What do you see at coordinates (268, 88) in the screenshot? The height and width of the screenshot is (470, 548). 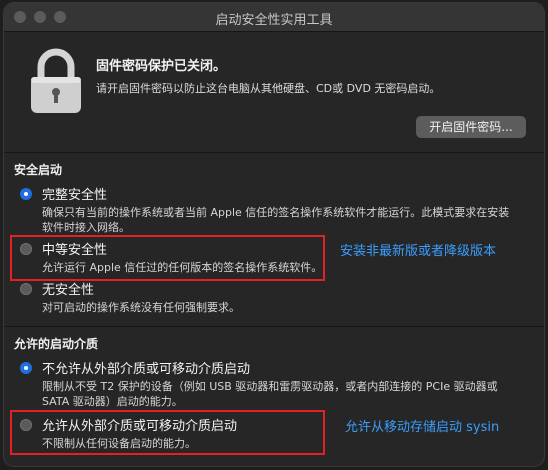 I see `firmware-description: 请开启固件密码以防止这台电脑从其他硬盘、CD或 DVD 无密码启动。` at bounding box center [268, 88].